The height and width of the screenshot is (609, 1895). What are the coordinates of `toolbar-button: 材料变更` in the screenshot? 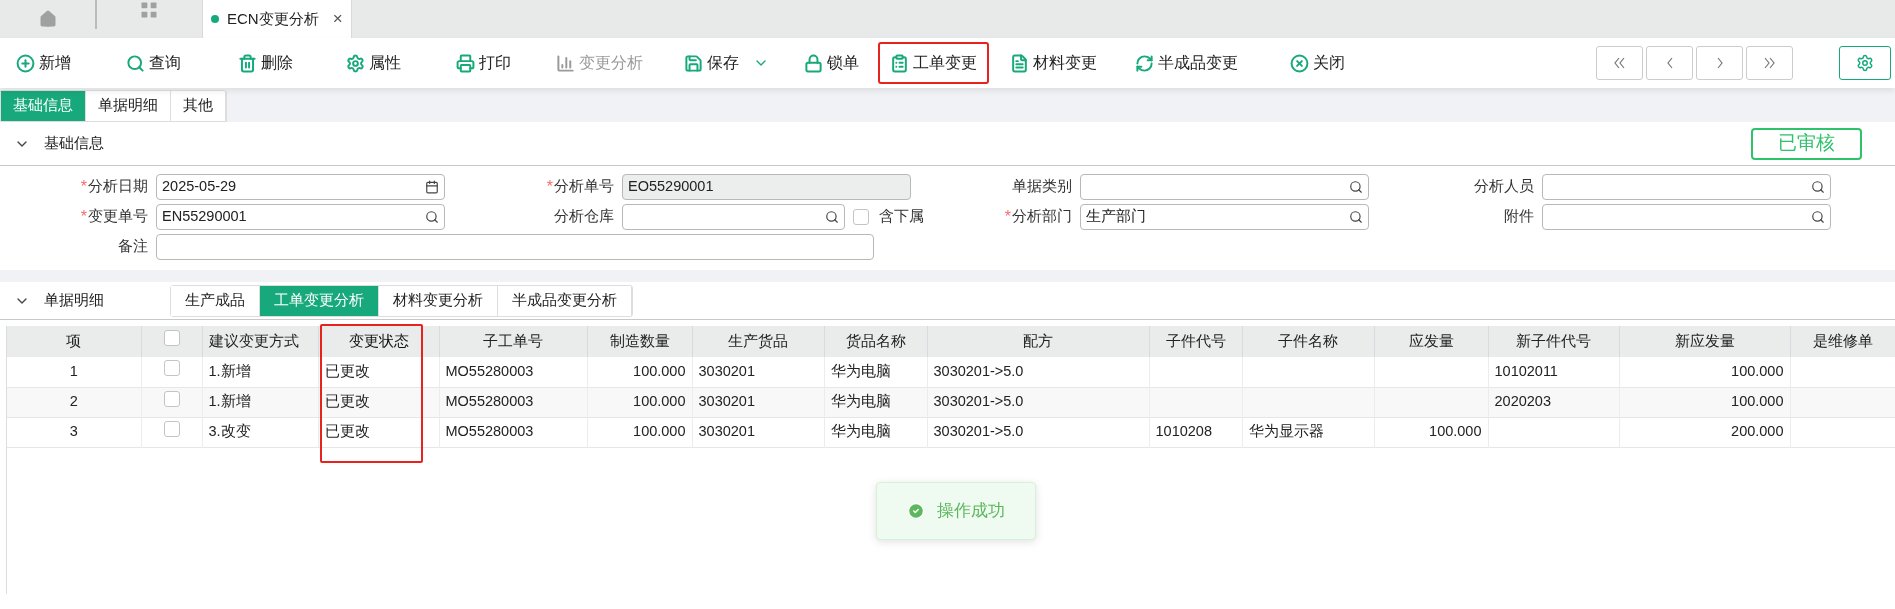 It's located at (1053, 63).